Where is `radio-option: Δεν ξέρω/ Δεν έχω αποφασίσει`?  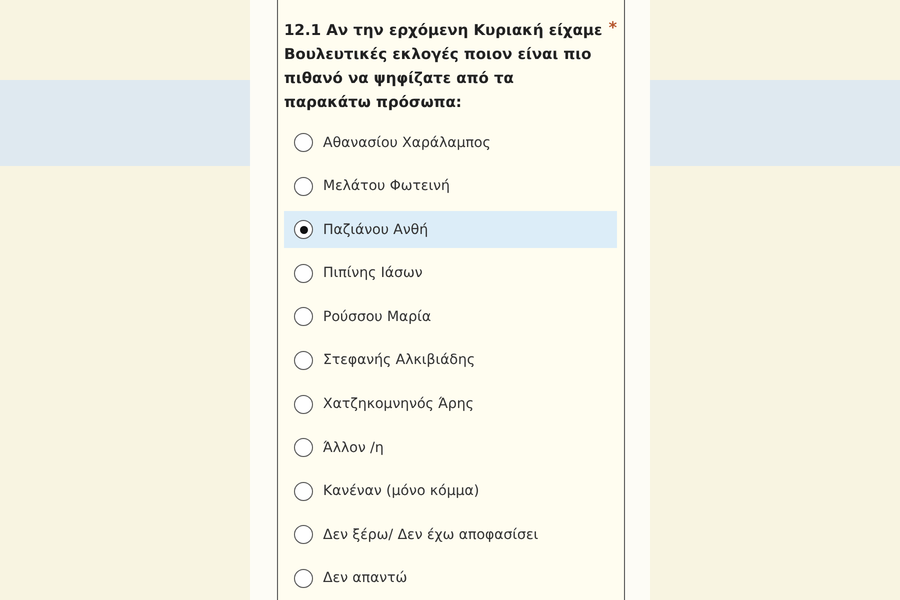
radio-option: Δεν ξέρω/ Δεν έχω αποφασίσει is located at coordinates (450, 535).